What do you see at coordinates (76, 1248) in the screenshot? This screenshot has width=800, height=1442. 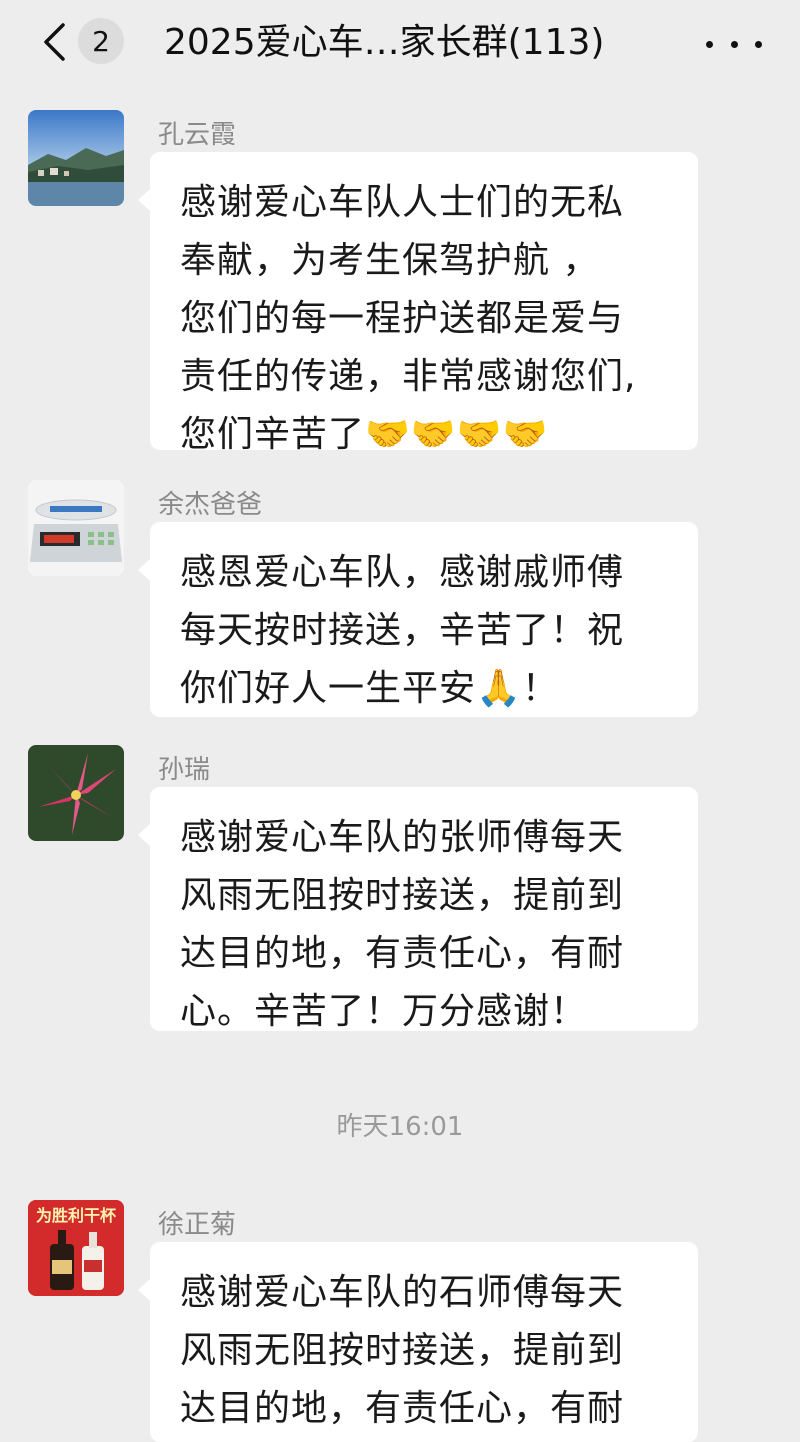 I see `avatar: 为胜利干杯` at bounding box center [76, 1248].